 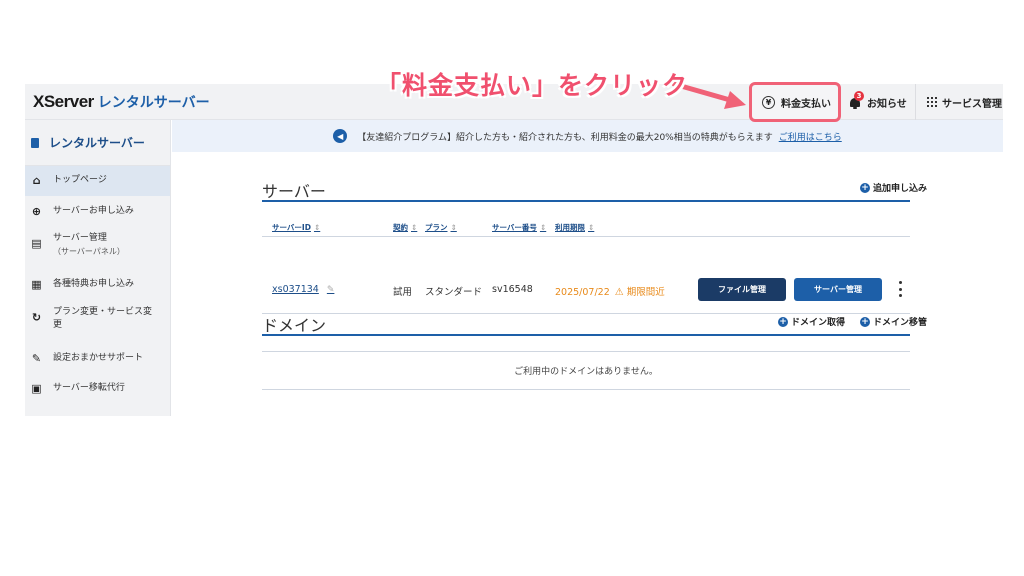 I want to click on payment-button: ¥ 料金支払い, so click(x=795, y=102).